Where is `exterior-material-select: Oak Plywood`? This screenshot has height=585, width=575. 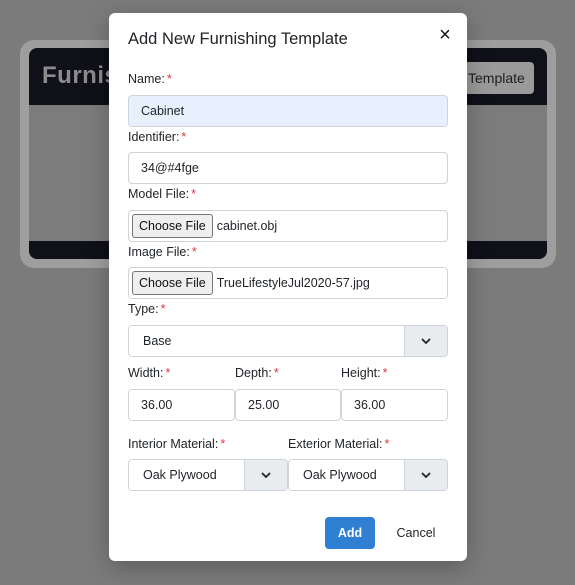 exterior-material-select: Oak Plywood is located at coordinates (368, 475).